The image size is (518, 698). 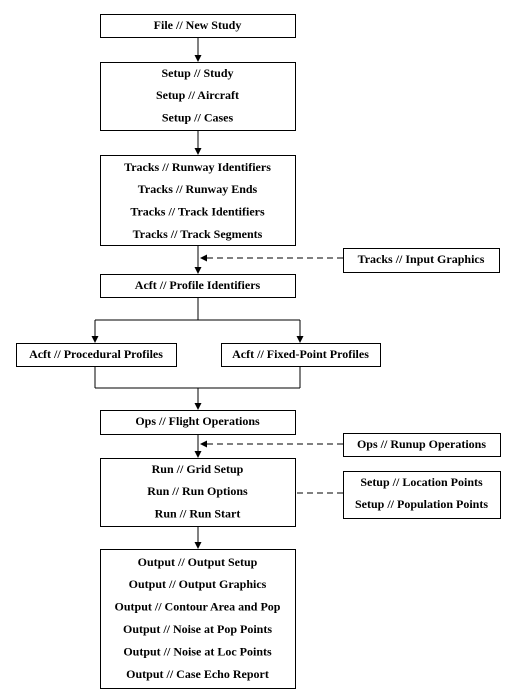 I want to click on box-label: Tracks // Track Segments, so click(x=198, y=234).